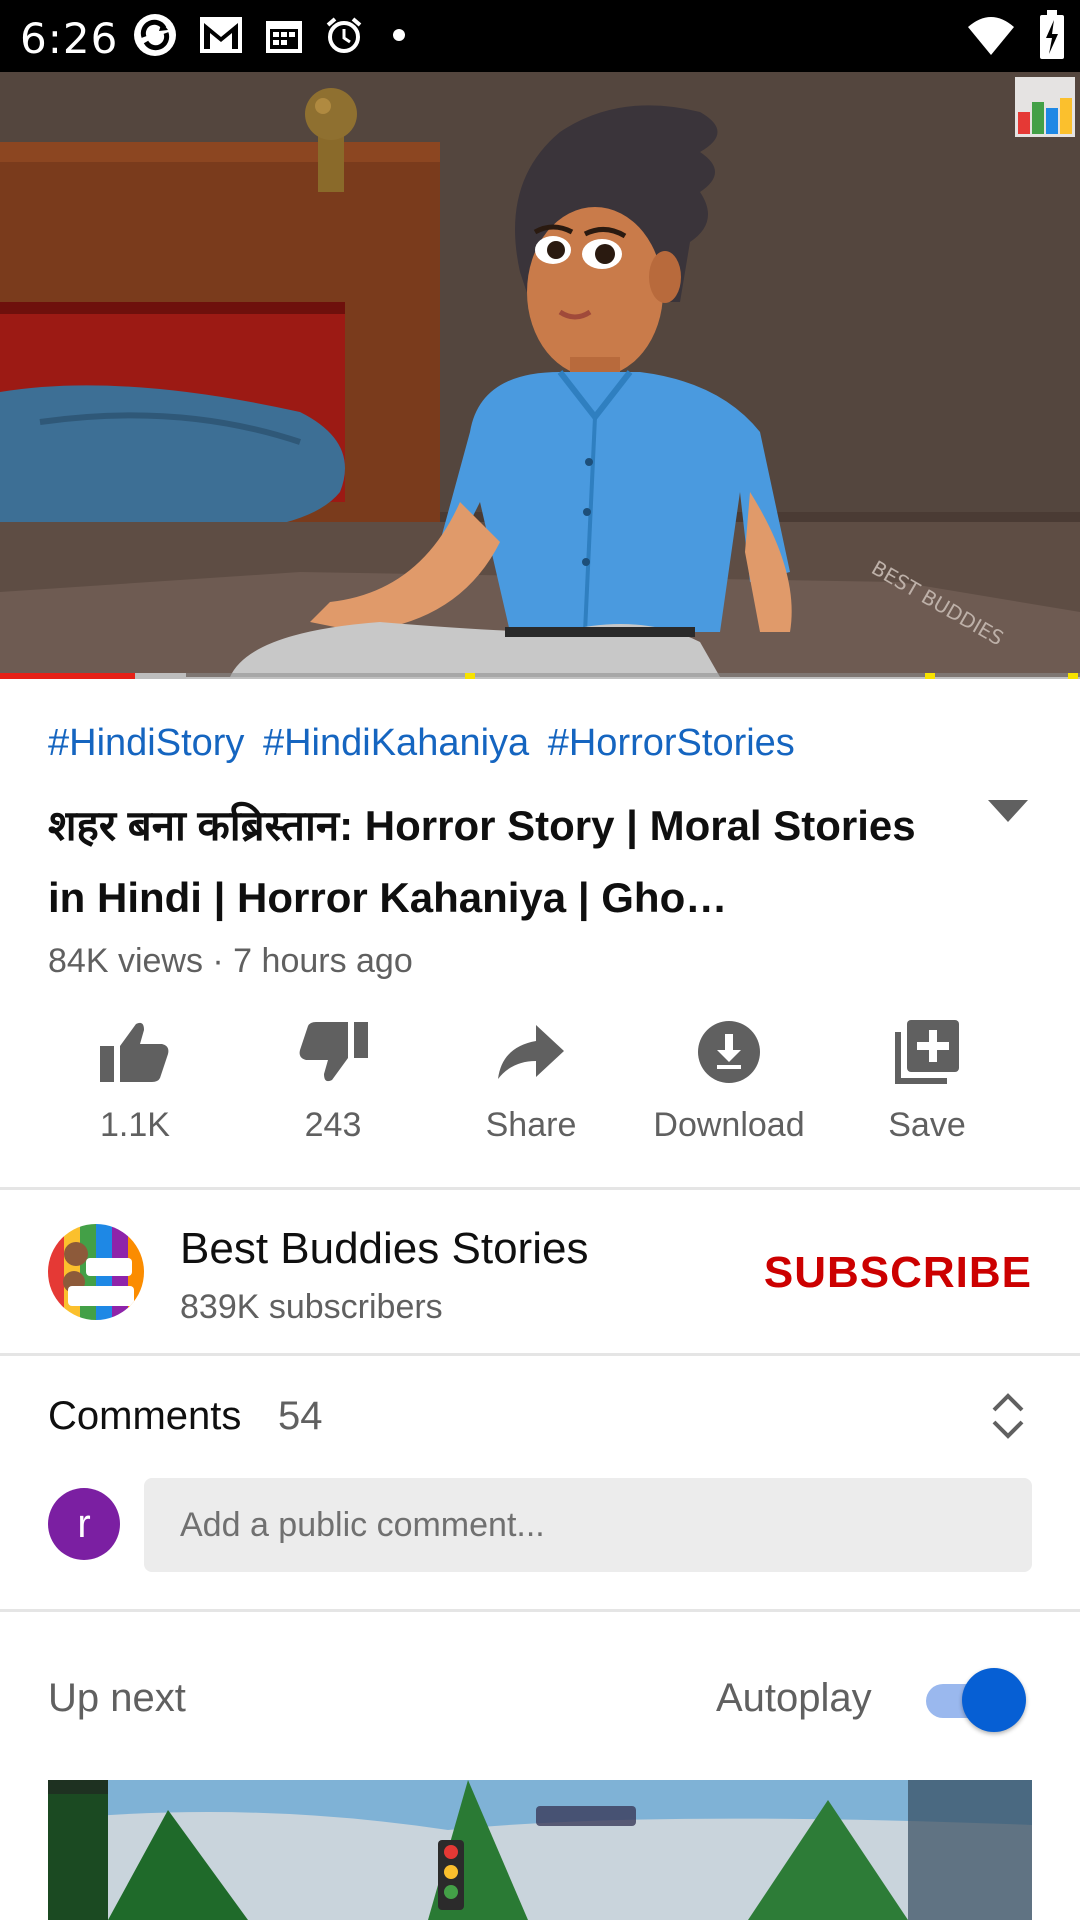  Describe the element at coordinates (729, 1125) in the screenshot. I see `download-label: Download` at that location.